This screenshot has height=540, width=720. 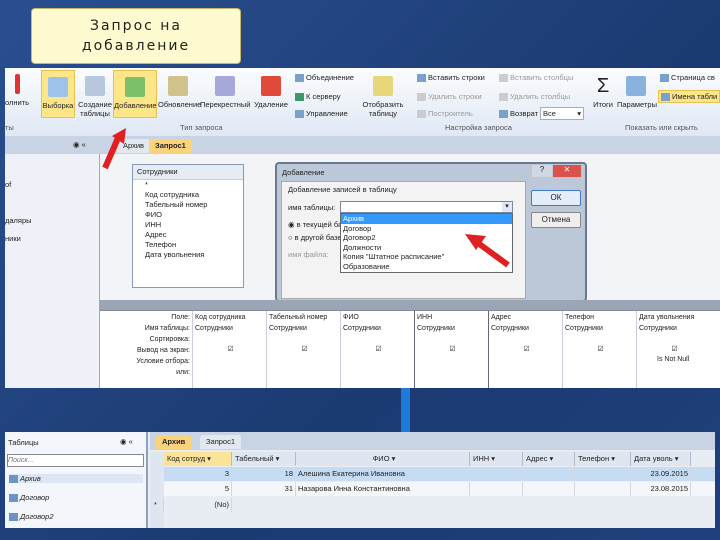 What do you see at coordinates (661, 489) in the screenshot?
I see `table-cell: 23.08.2015` at bounding box center [661, 489].